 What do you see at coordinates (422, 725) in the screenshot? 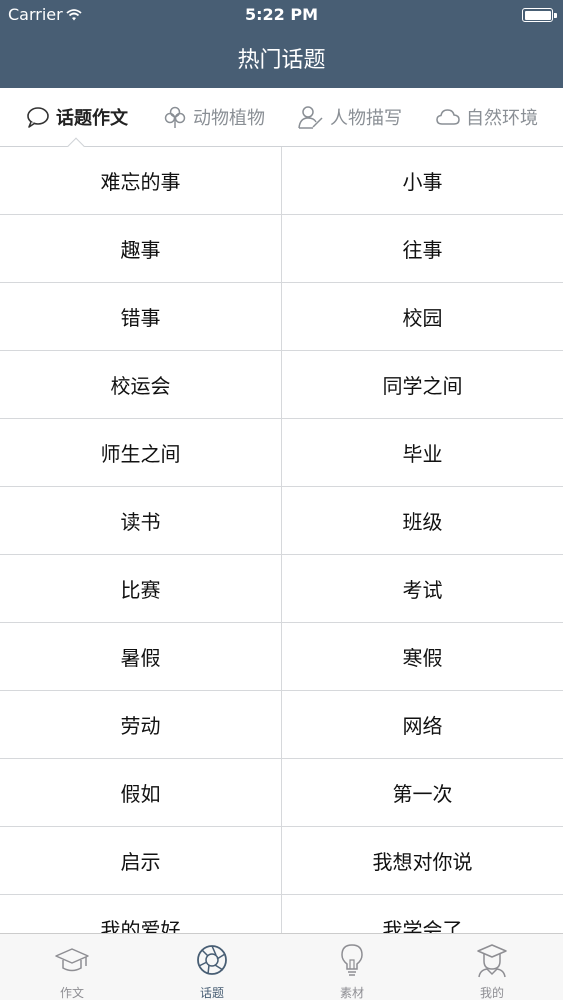
I see `topic-item: 网络` at bounding box center [422, 725].